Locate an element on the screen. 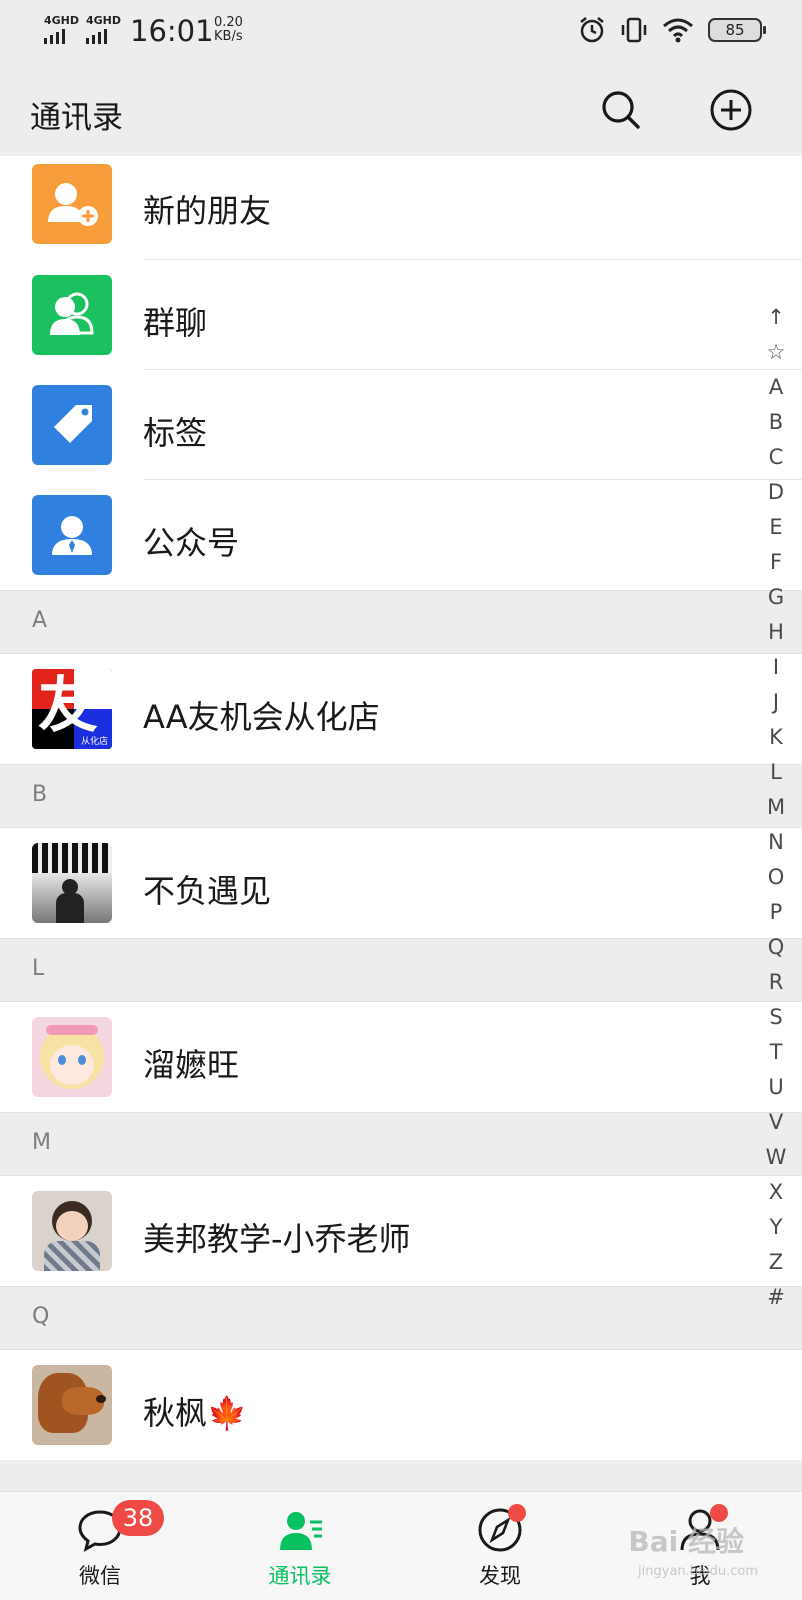 The image size is (802, 1600). tab-bar: 38 微信 通讯录 发现 我 Bai 经验 jingyan.baidu.com is located at coordinates (401, 1545).